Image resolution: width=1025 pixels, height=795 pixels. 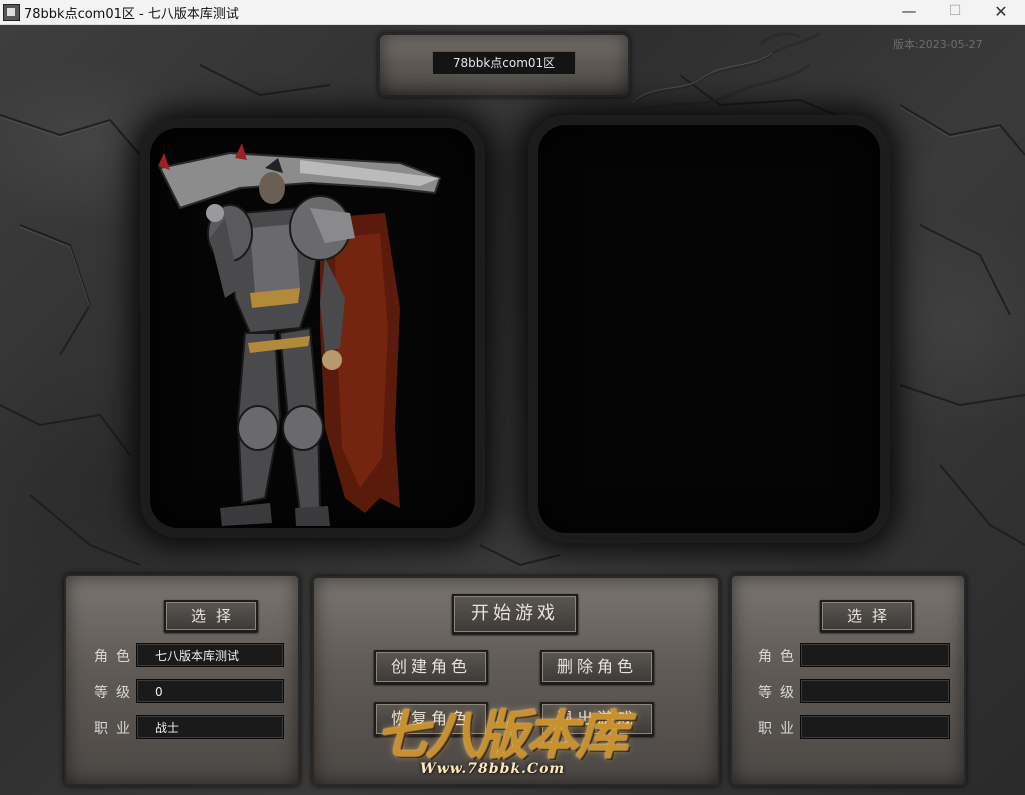 I want to click on select-left-button: 选择, so click(x=211, y=616).